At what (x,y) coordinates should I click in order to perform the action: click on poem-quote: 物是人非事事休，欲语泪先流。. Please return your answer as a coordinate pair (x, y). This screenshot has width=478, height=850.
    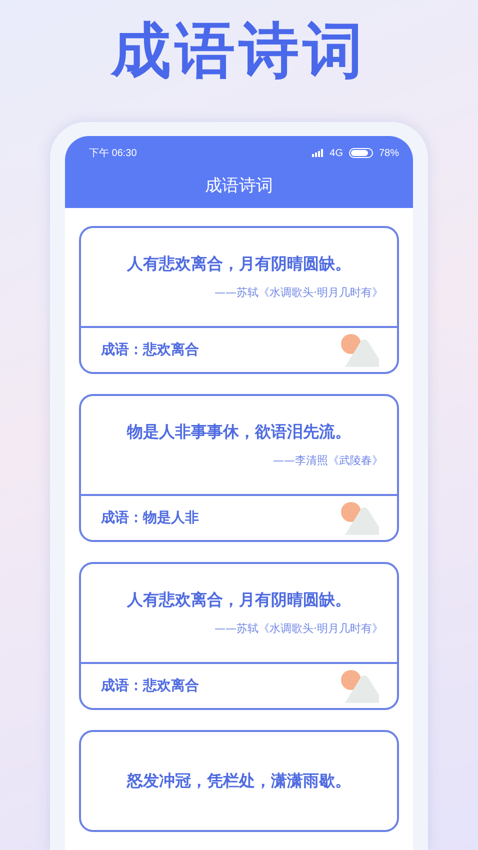
    Looking at the image, I should click on (239, 432).